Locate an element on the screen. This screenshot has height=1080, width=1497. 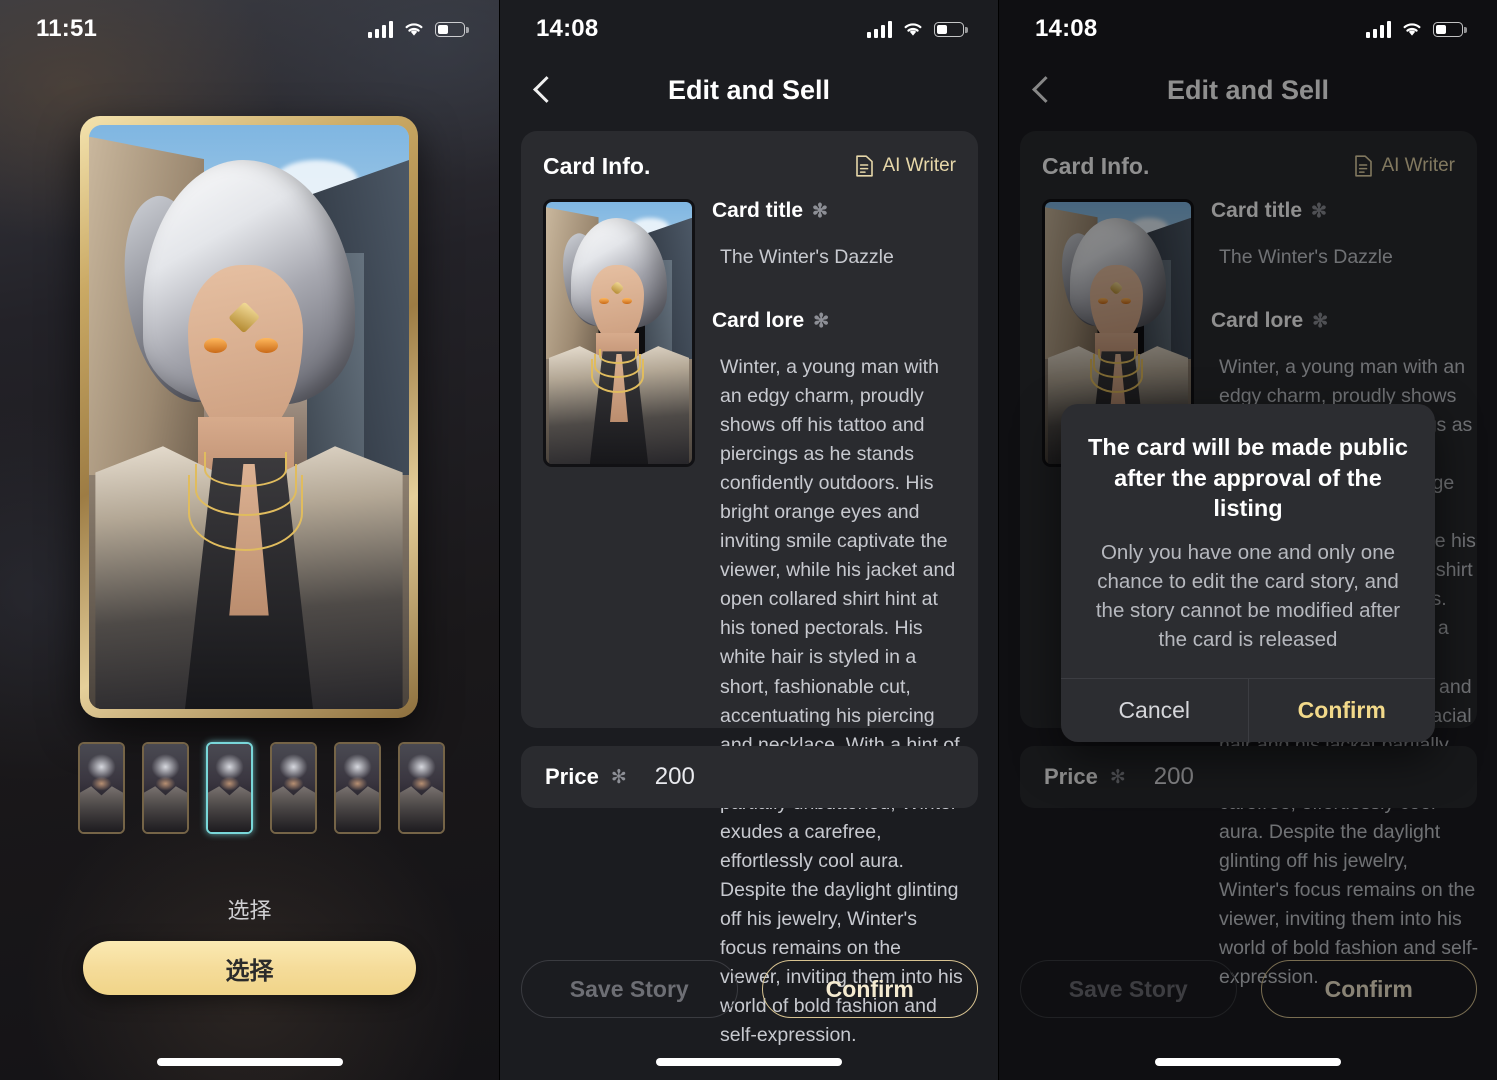
card-title-label-row: Card title ✻ is located at coordinates (834, 211).